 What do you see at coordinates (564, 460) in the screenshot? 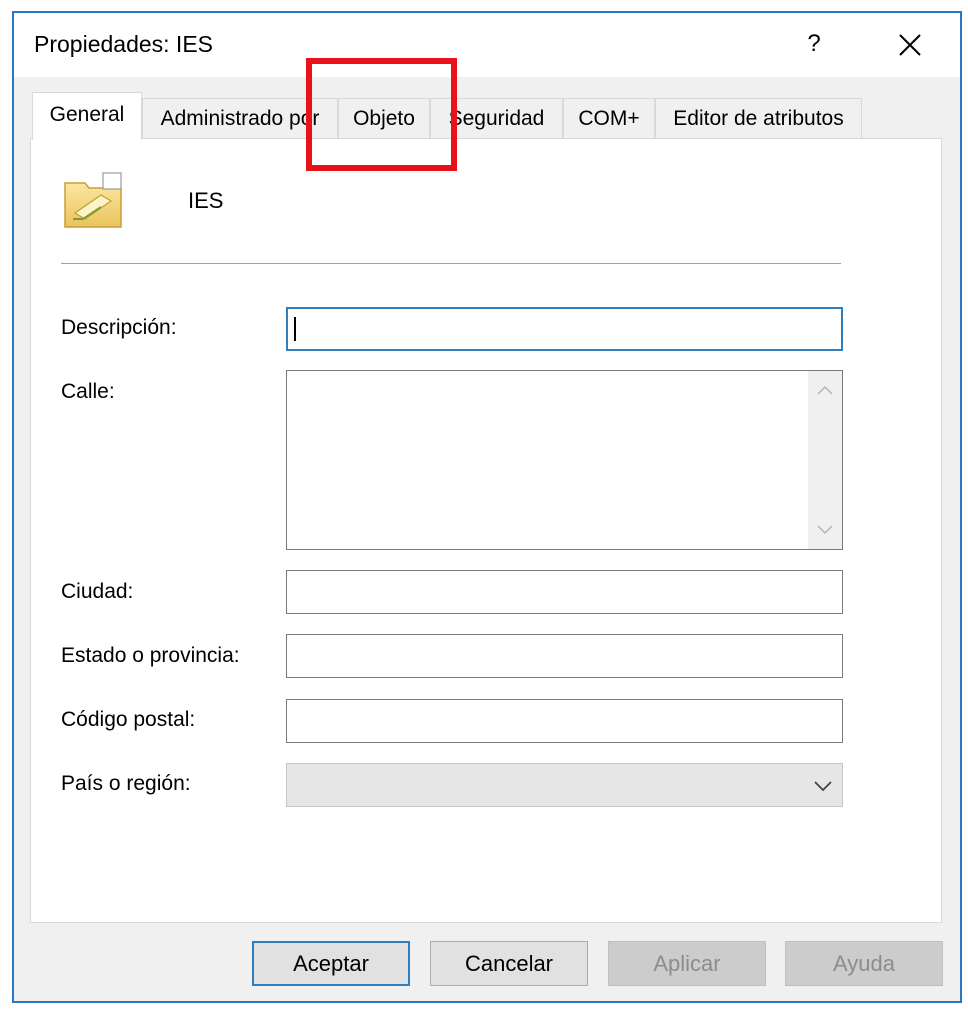
I see `calle-textarea` at bounding box center [564, 460].